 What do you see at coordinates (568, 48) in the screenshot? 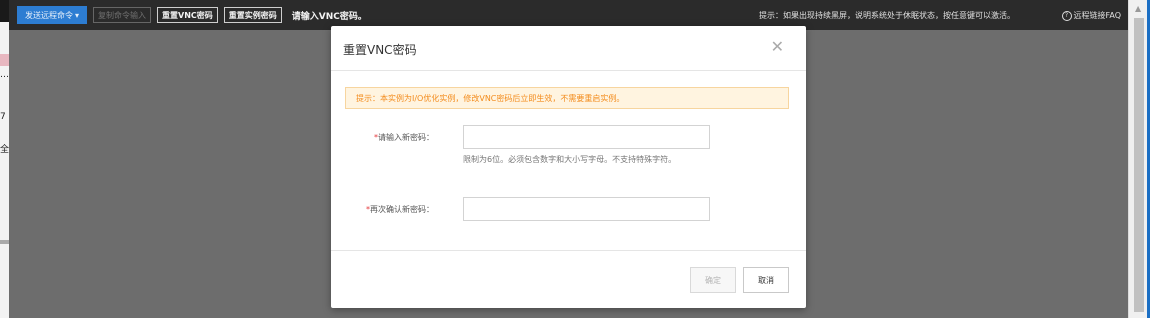
I see `dialog-header: 重置VNC密码 ✕` at bounding box center [568, 48].